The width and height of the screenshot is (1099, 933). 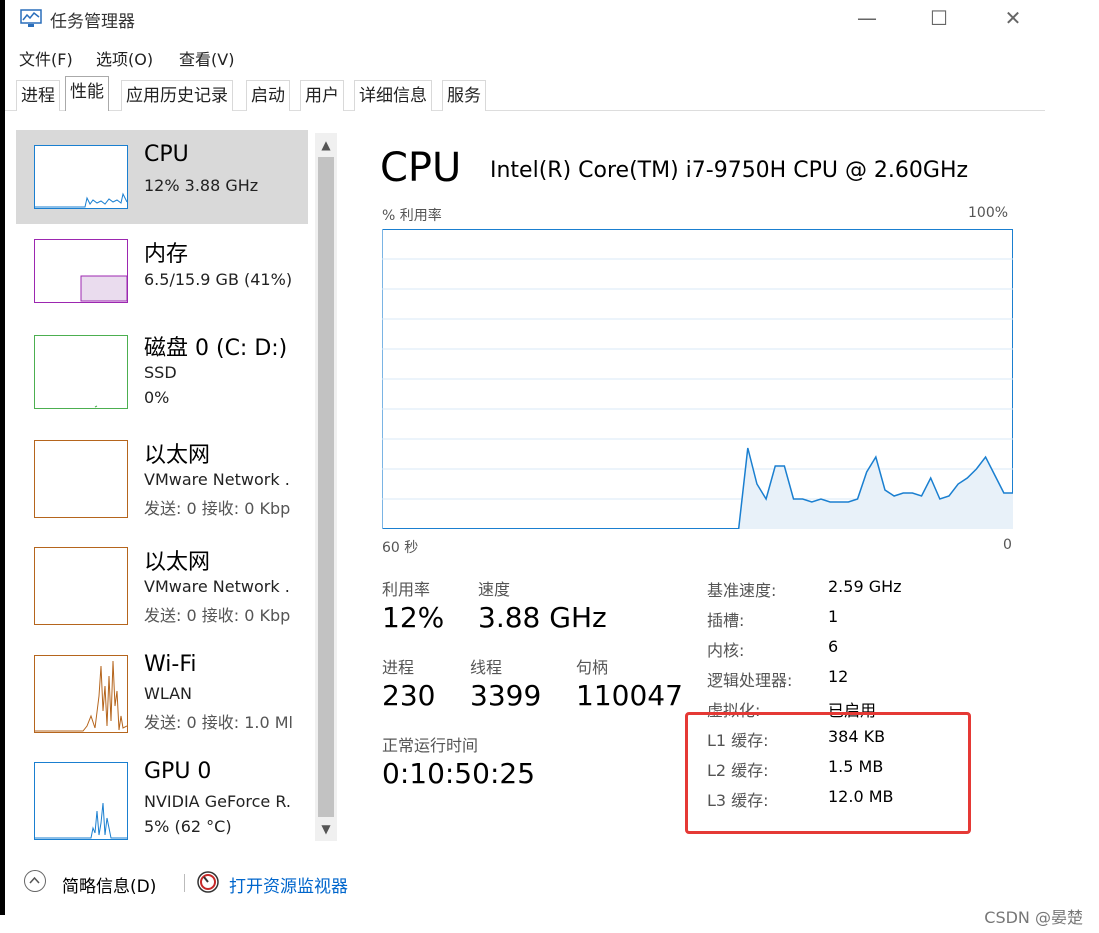 What do you see at coordinates (326, 829) in the screenshot?
I see `scroll-down-icon: ▼` at bounding box center [326, 829].